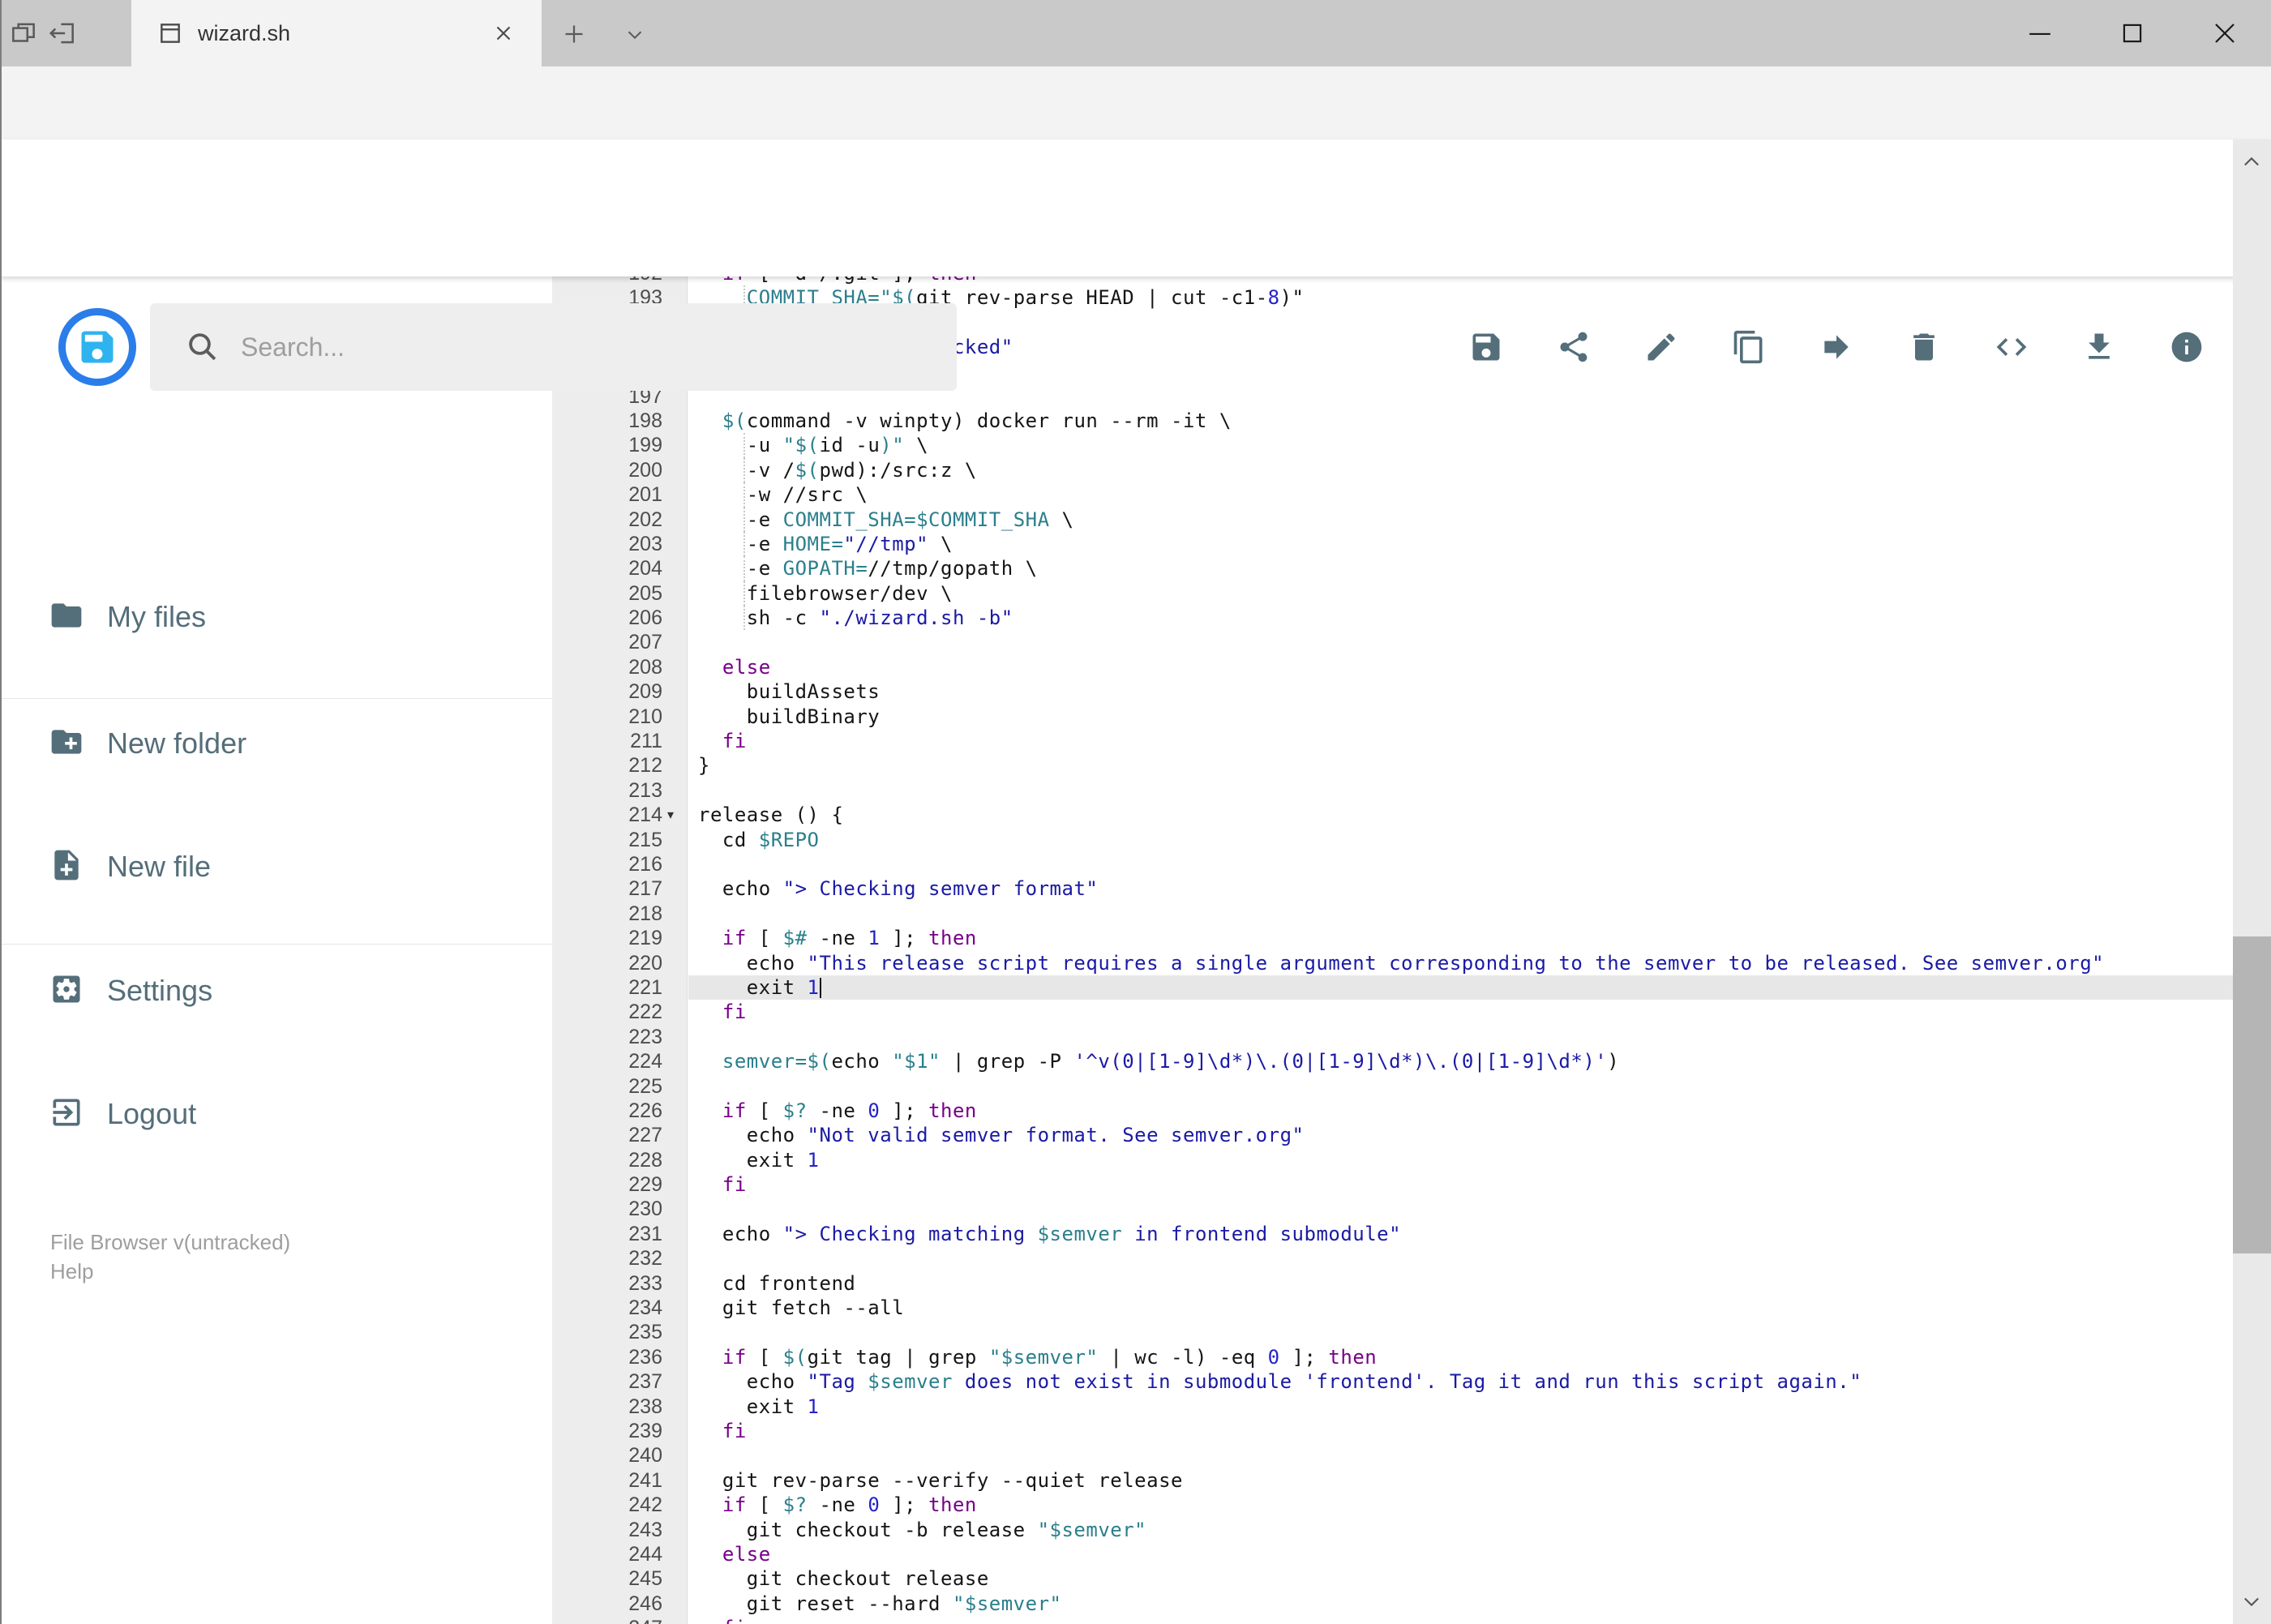 This screenshot has height=1624, width=2271. Describe the element at coordinates (1393, 619) in the screenshot. I see `code-line-206: 206 sh -c "./wizard.sh -b"` at that location.